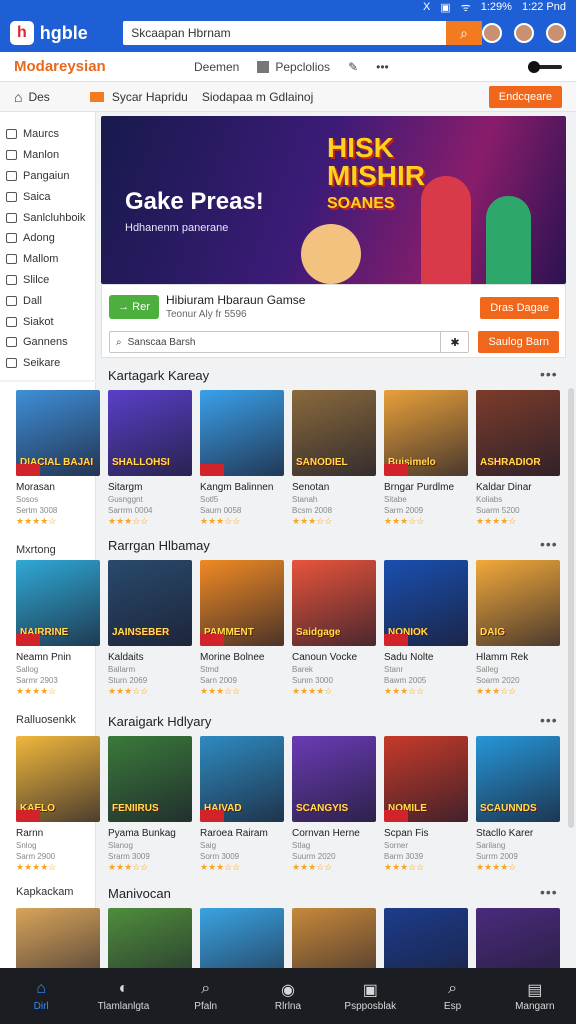 This screenshot has height=1024, width=576. Describe the element at coordinates (150, 97) in the screenshot. I see `breadcrumb-item: Sycar Hapridu` at that location.